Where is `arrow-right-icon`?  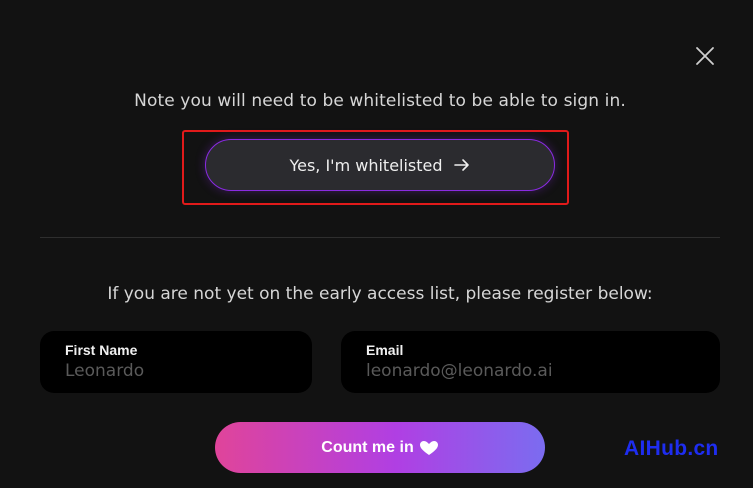 arrow-right-icon is located at coordinates (462, 165).